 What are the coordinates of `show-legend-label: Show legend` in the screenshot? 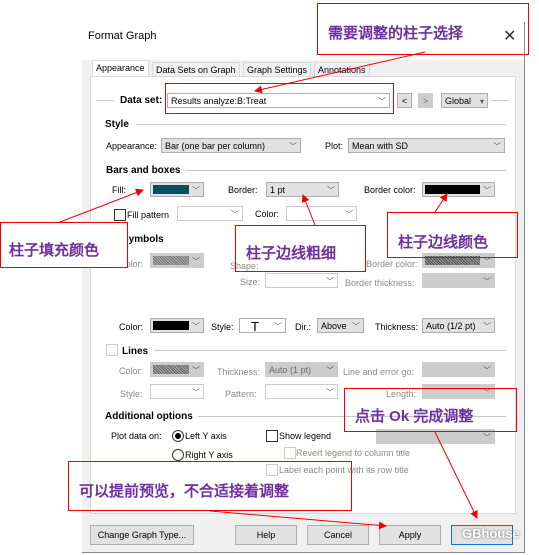 It's located at (305, 436).